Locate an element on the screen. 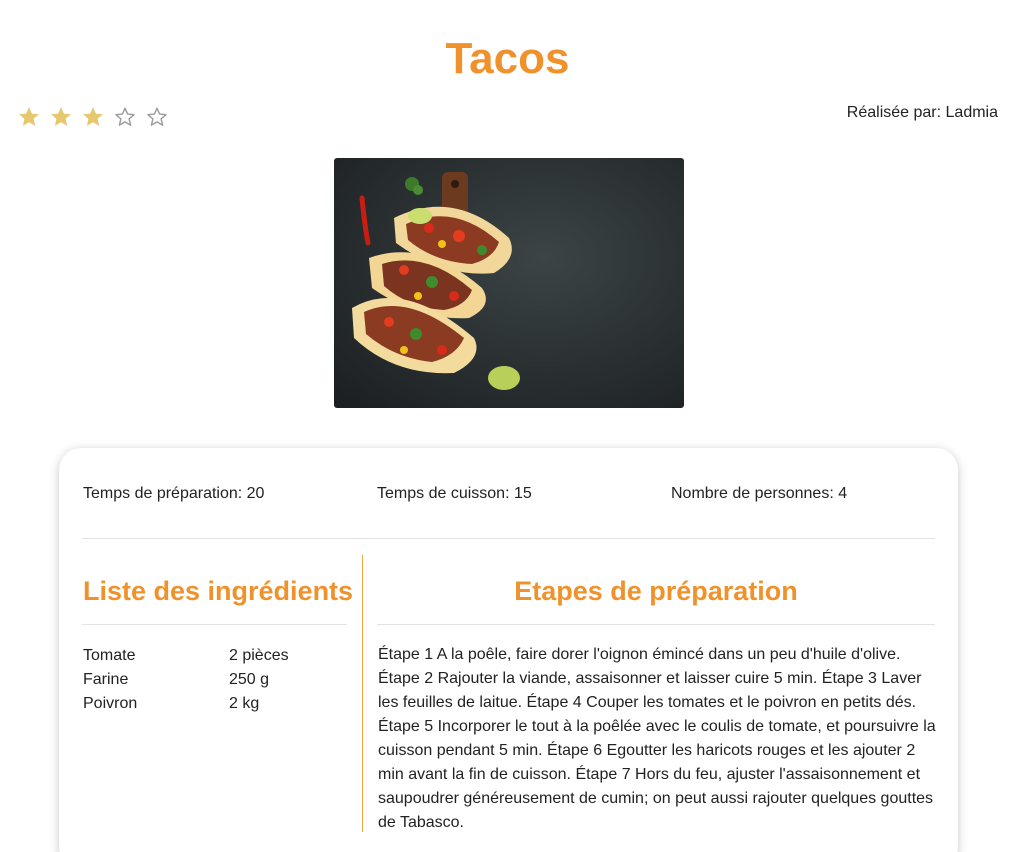 Image resolution: width=1015 pixels, height=852 pixels. ingredient-qty: 2 kg is located at coordinates (244, 703).